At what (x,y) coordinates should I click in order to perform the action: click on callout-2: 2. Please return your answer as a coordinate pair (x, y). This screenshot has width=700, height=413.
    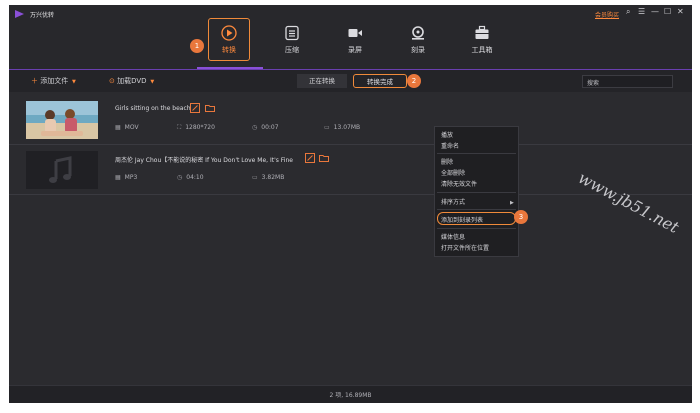
    Looking at the image, I should click on (414, 81).